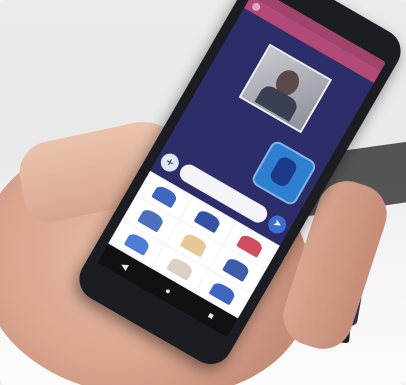  I want to click on back-icon, so click(256, 7).